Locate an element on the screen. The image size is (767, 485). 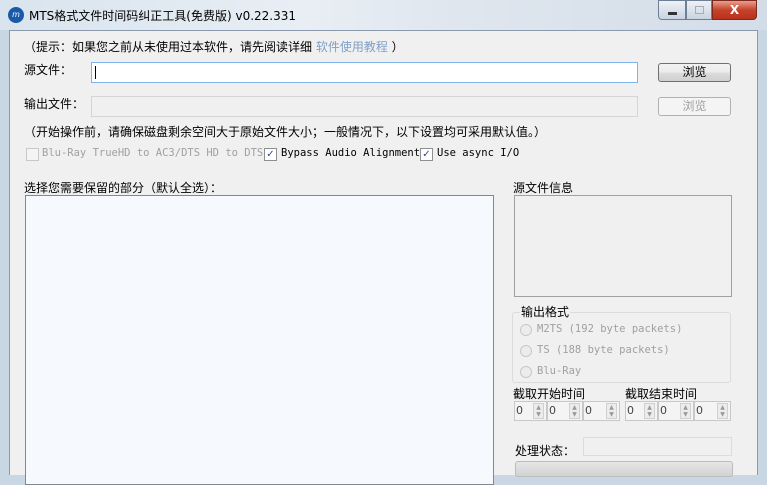
bypass-audio-label: Bypass Audio Alignment is located at coordinates (351, 153).